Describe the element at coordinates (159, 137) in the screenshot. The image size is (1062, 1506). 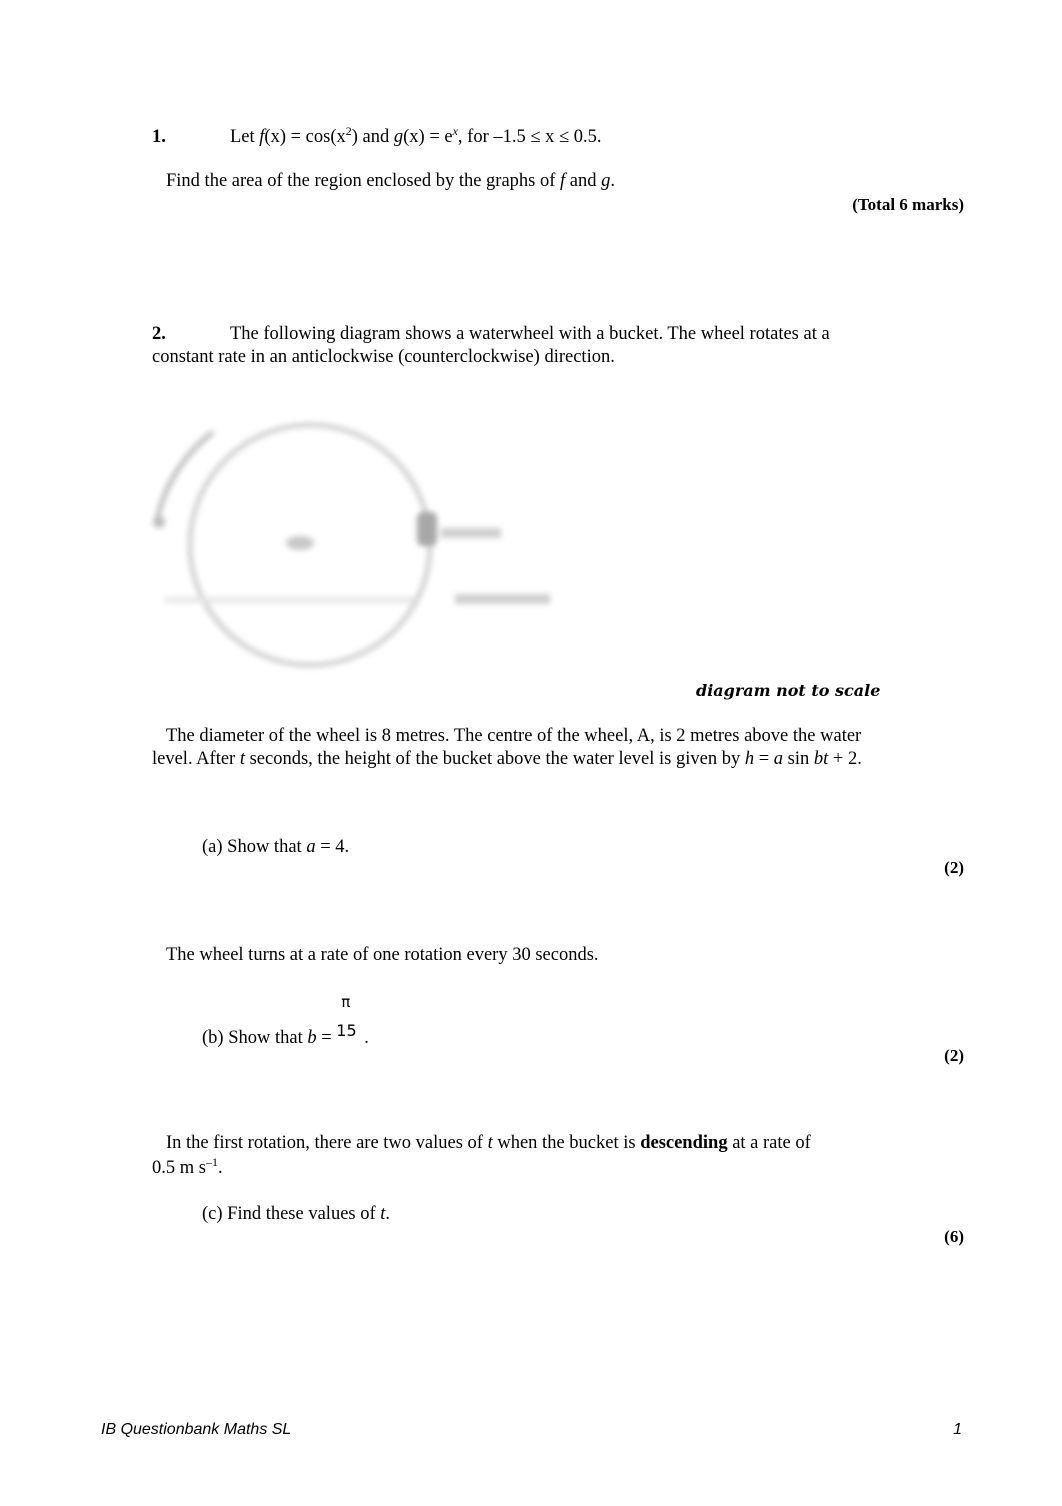
I see `q1-number: 1.` at that location.